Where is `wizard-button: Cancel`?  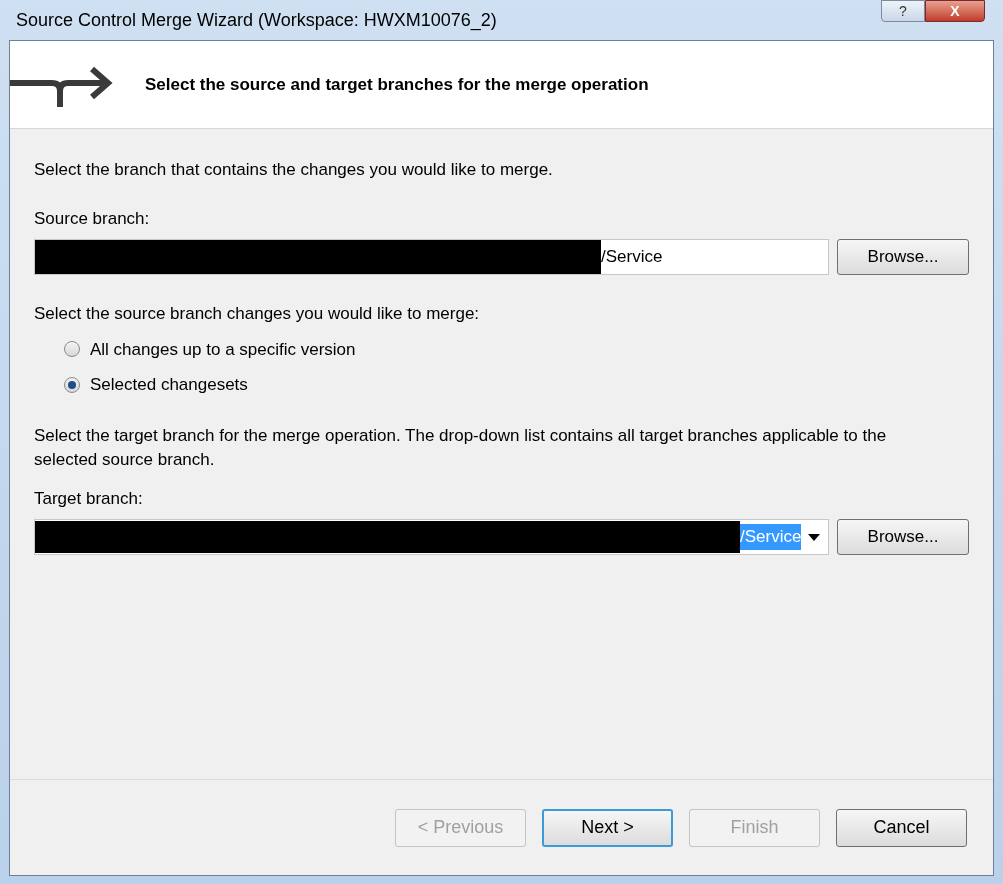 wizard-button: Cancel is located at coordinates (901, 827).